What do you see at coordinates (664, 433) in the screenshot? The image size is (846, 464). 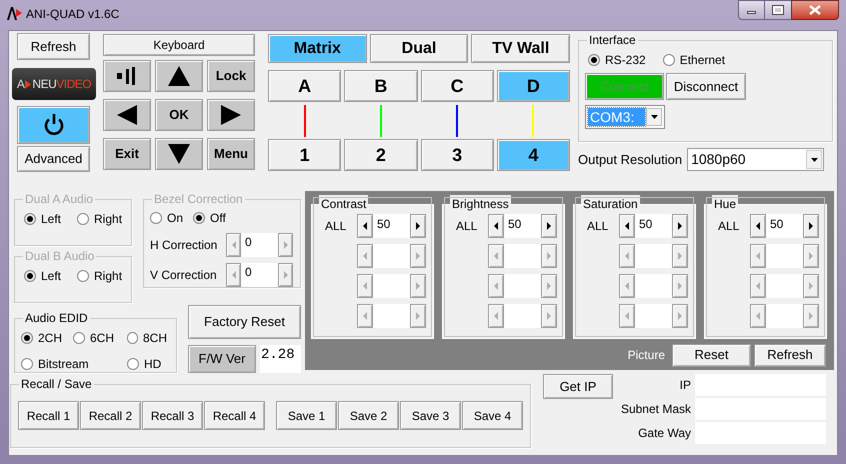 I see `network-field-label: Gate Way` at bounding box center [664, 433].